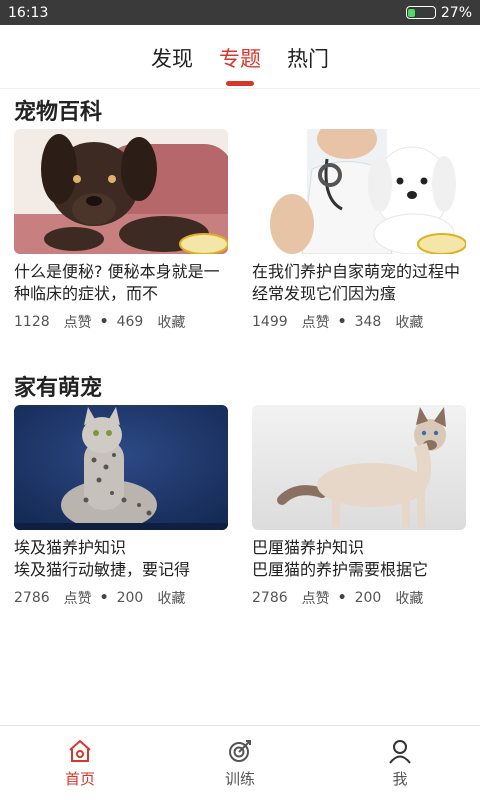 This screenshot has height=800, width=480. Describe the element at coordinates (79, 778) in the screenshot. I see `nav-label: 首页` at that location.